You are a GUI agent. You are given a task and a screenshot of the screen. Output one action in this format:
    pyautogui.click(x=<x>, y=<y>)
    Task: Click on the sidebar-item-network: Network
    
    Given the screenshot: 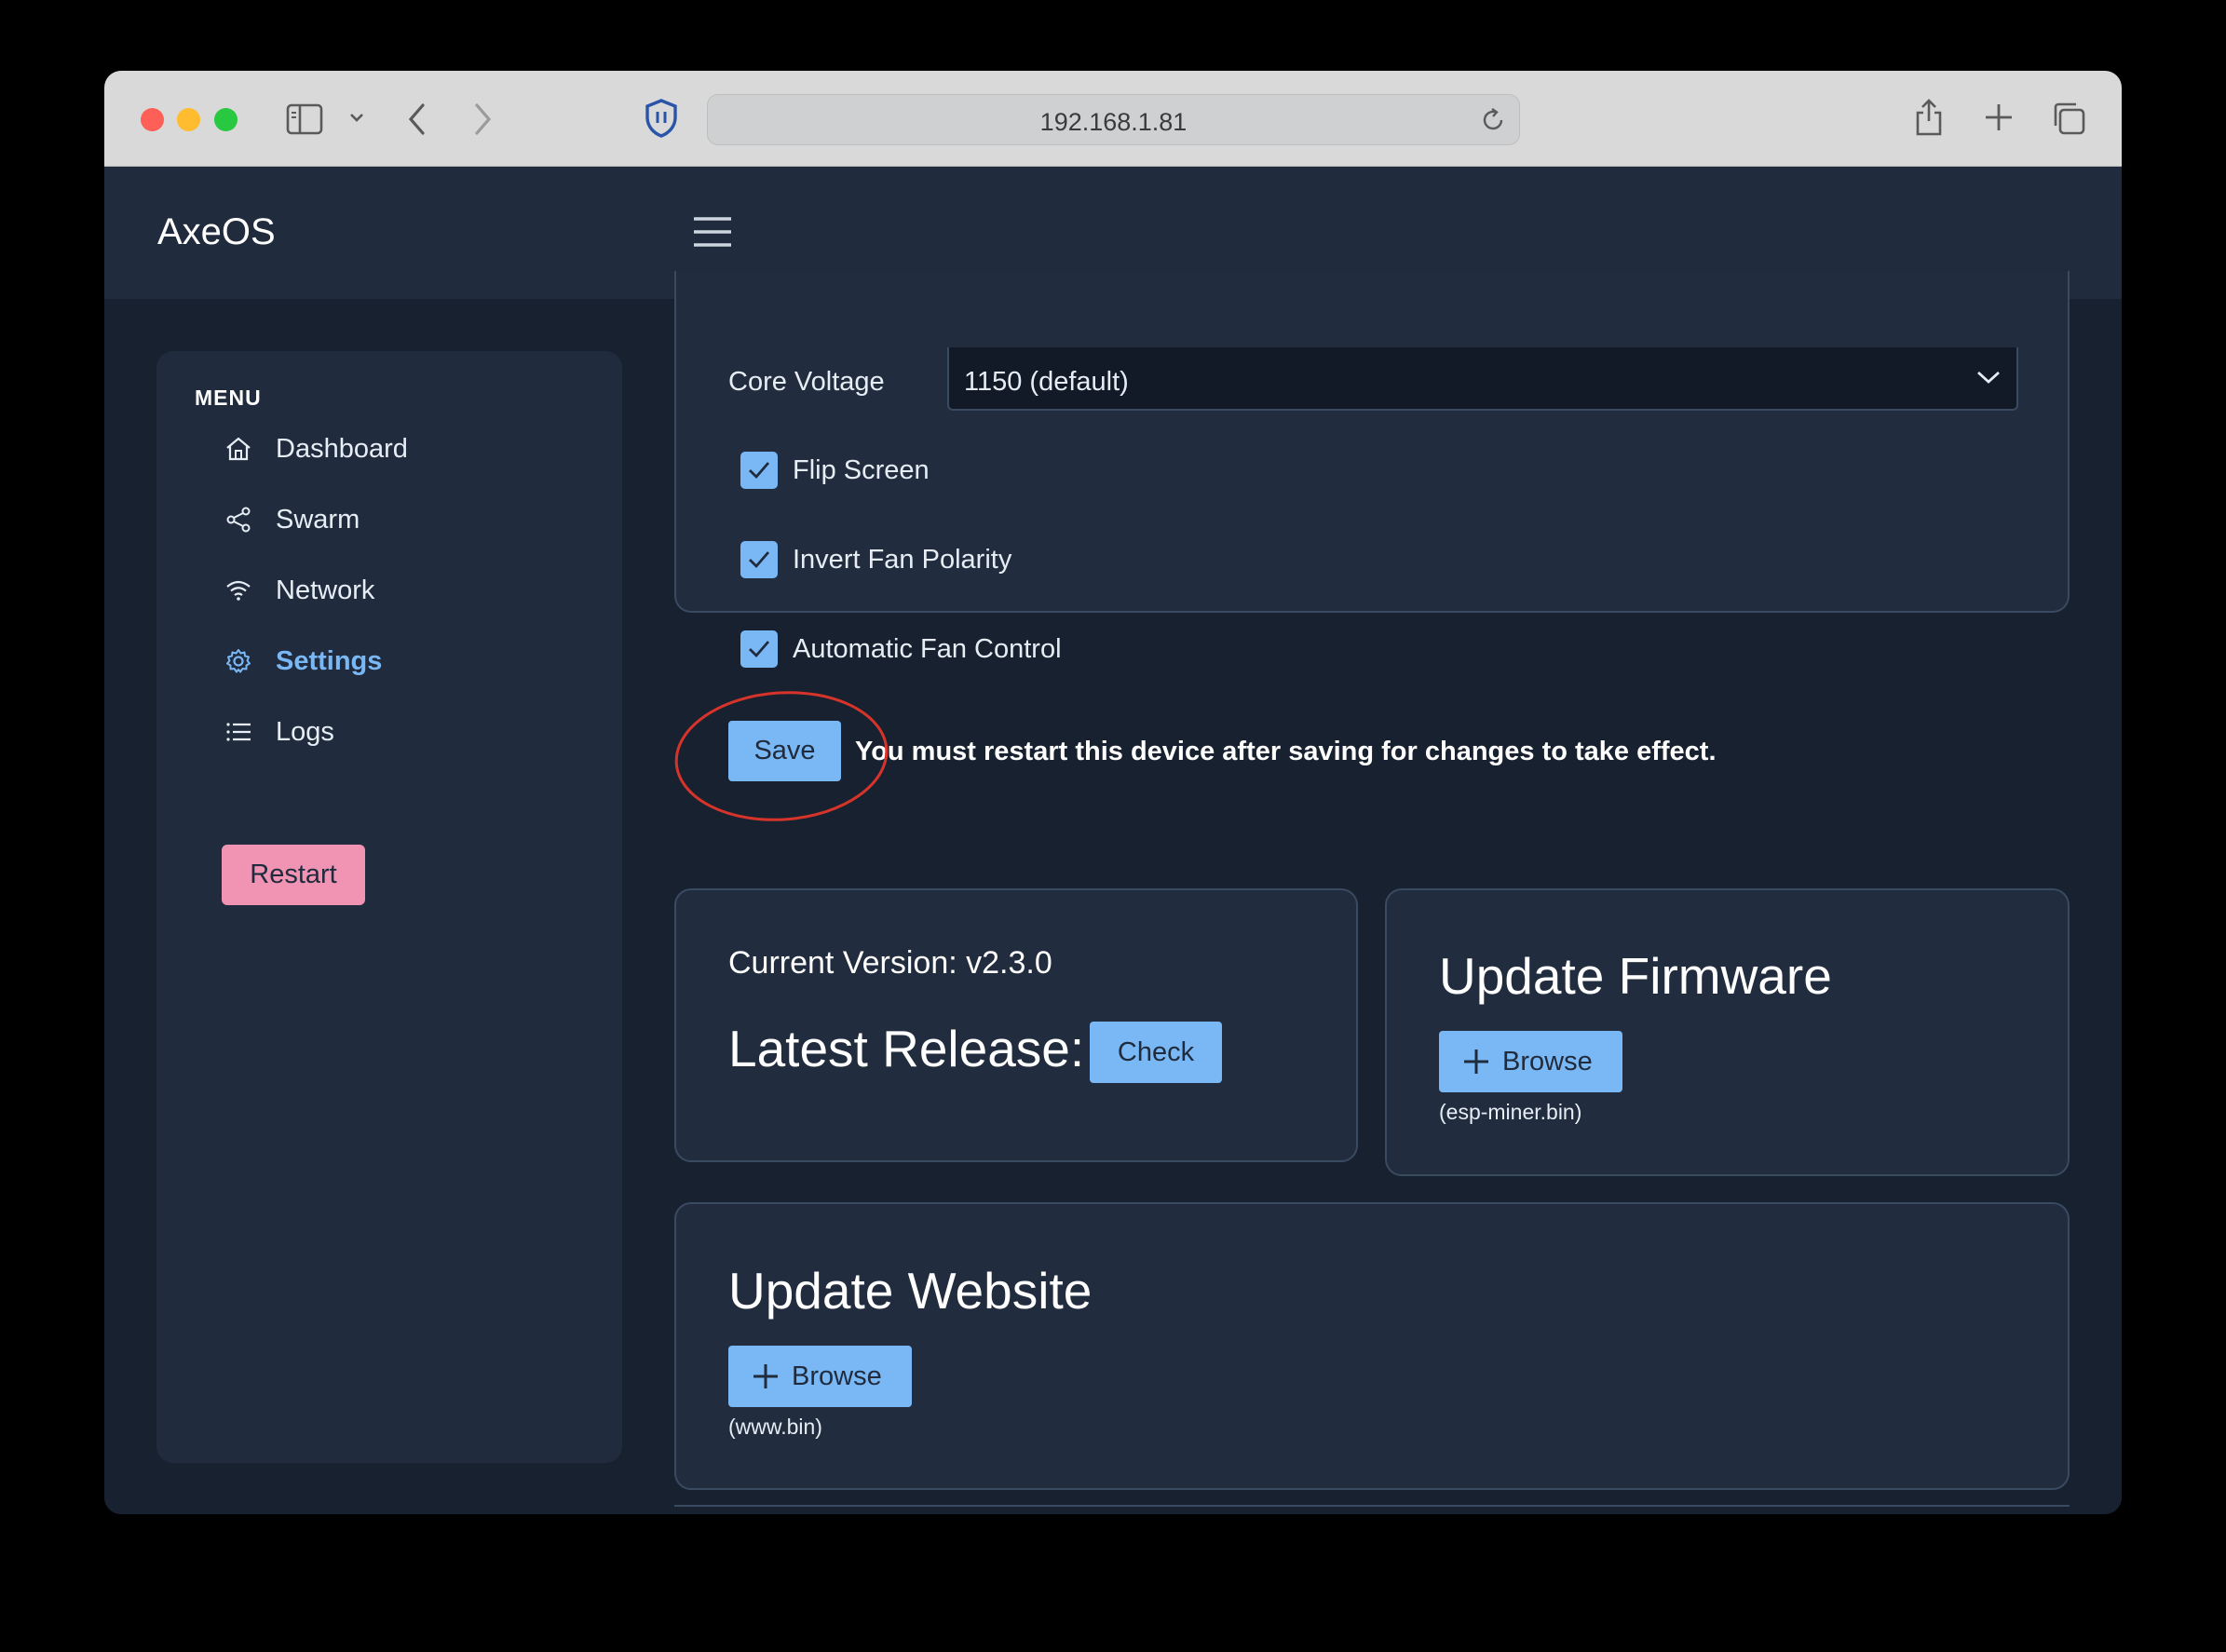 What is the action you would take?
    pyautogui.click(x=298, y=590)
    